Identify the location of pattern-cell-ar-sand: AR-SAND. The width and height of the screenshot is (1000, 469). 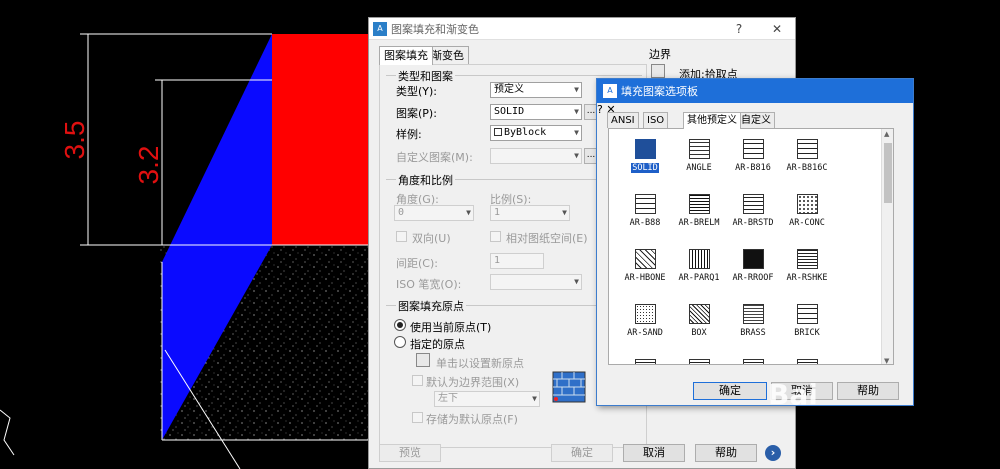
(645, 323).